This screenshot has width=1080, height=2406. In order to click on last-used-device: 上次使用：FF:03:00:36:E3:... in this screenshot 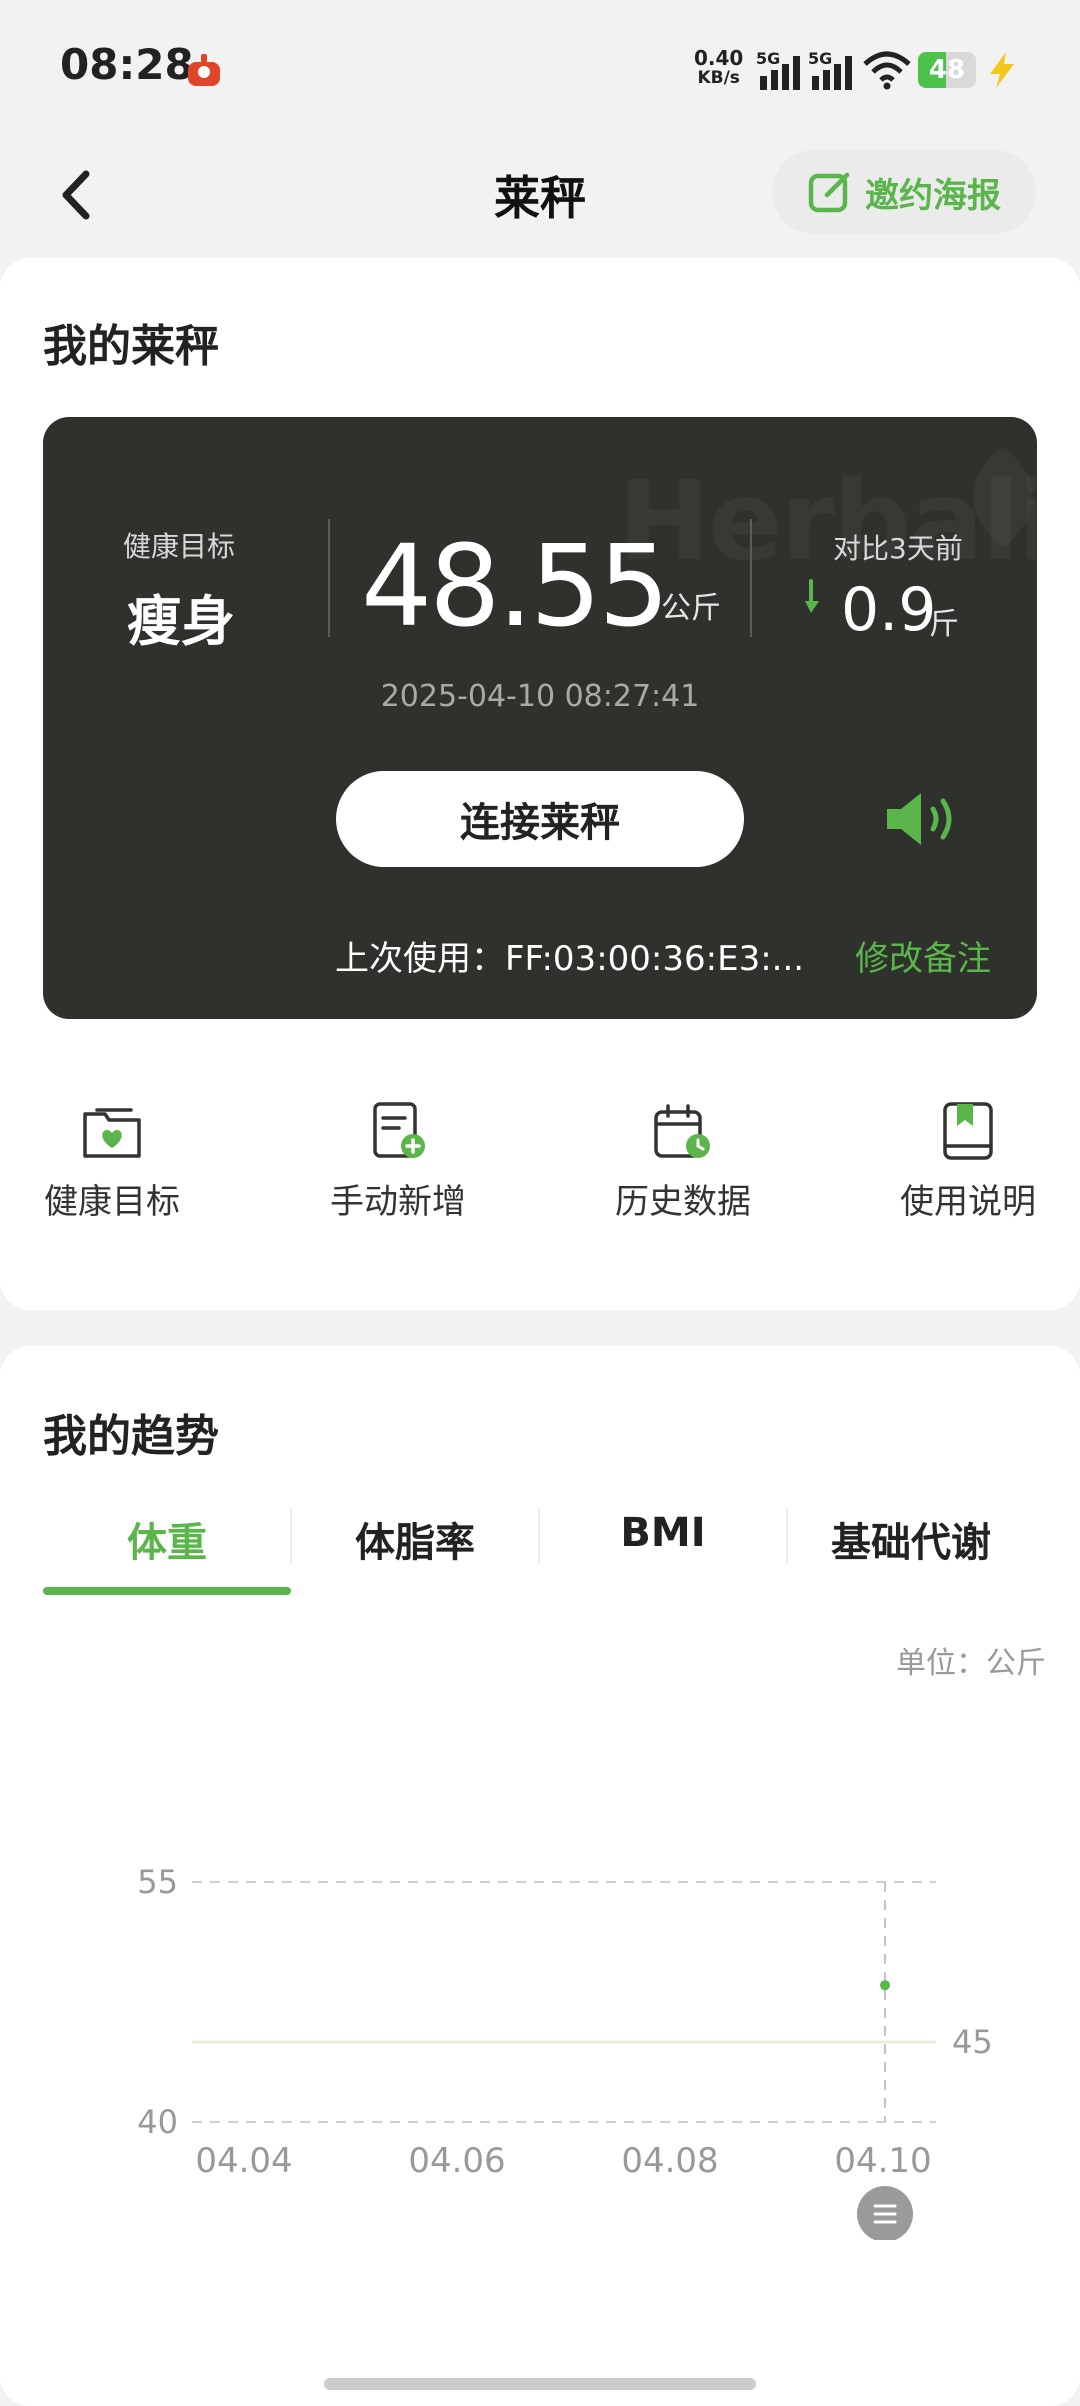, I will do `click(570, 959)`.